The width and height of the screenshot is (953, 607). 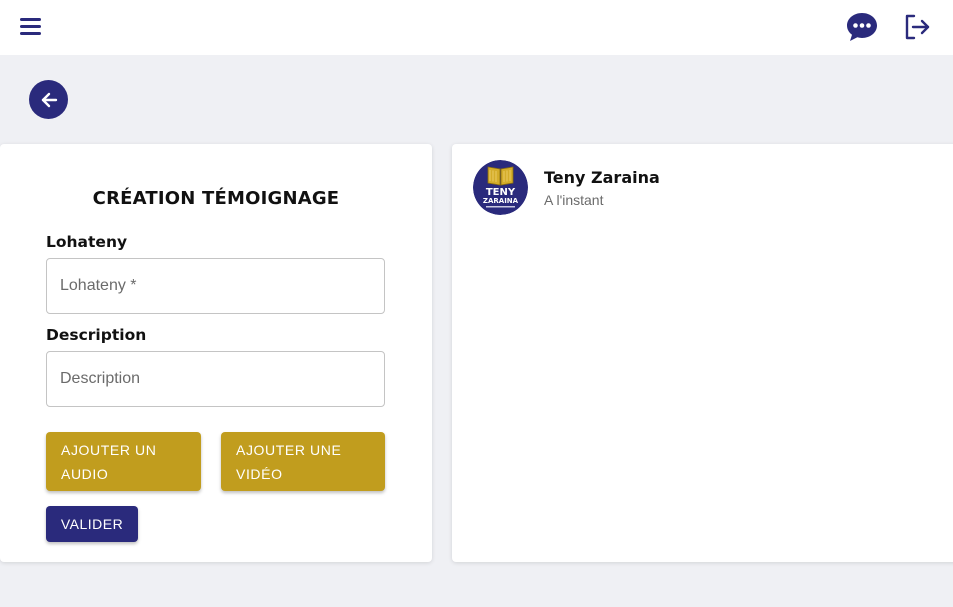 I want to click on description-input, so click(x=215, y=379).